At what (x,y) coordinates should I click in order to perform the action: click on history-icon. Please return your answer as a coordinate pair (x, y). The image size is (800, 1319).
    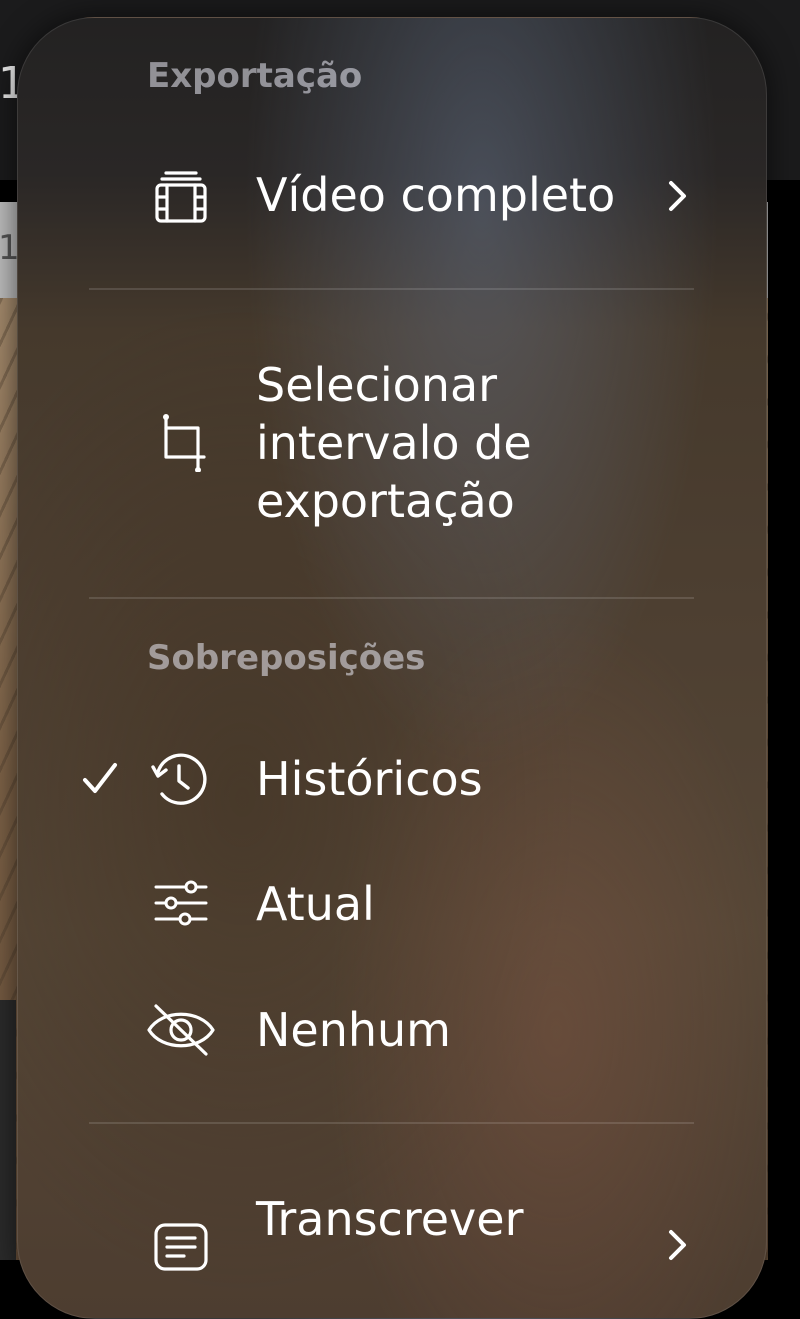
    Looking at the image, I should click on (179, 779).